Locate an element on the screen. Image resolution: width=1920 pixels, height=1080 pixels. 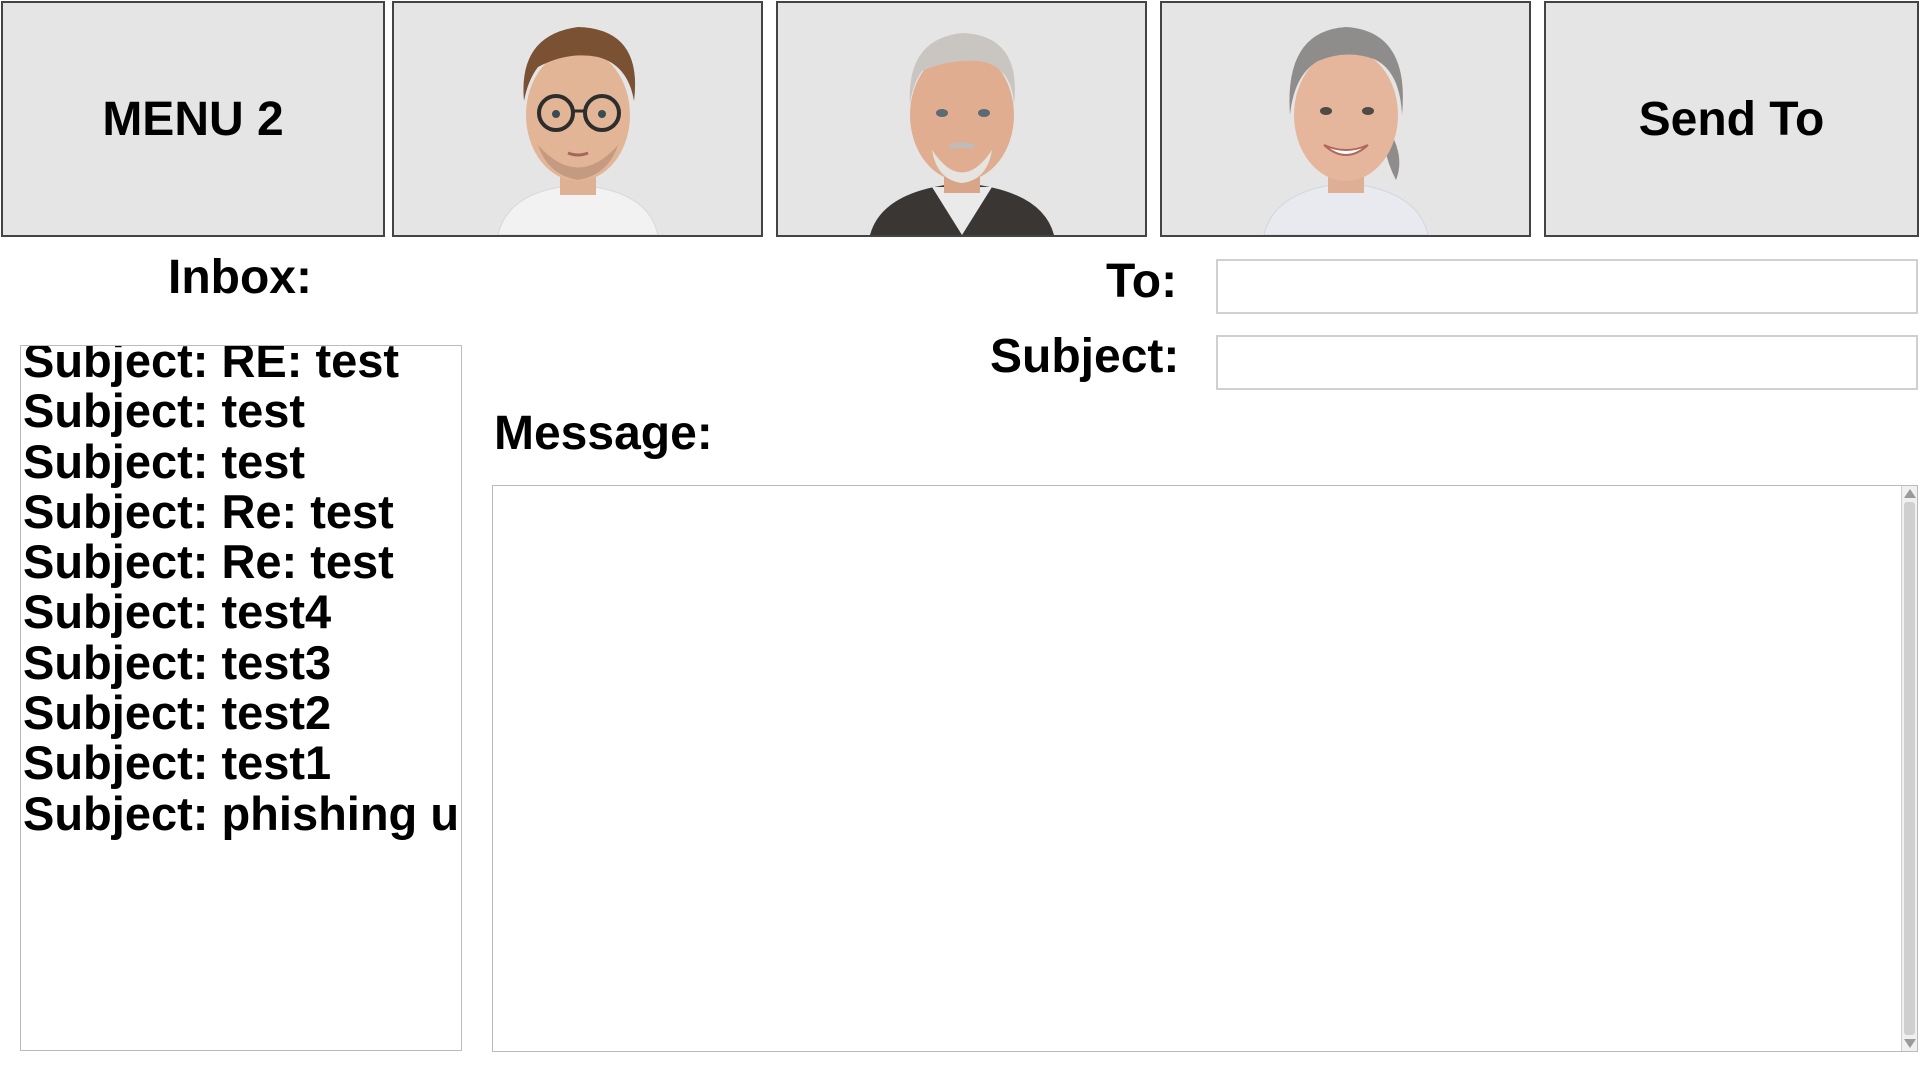
contact-2-button is located at coordinates (961, 119).